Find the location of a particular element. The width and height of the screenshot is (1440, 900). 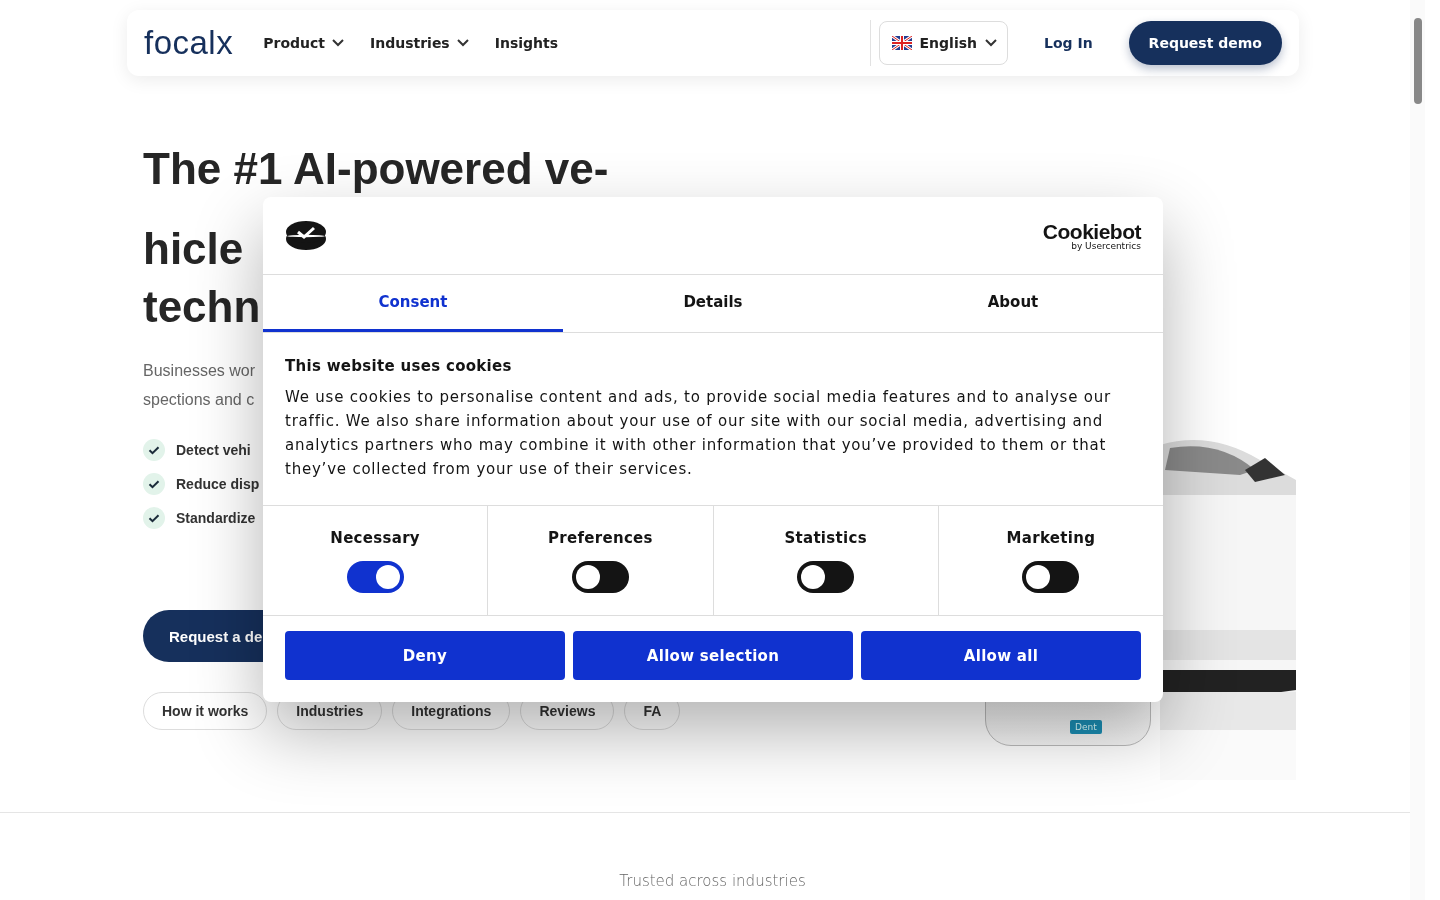

consent-button: Allow selection is located at coordinates (713, 655).